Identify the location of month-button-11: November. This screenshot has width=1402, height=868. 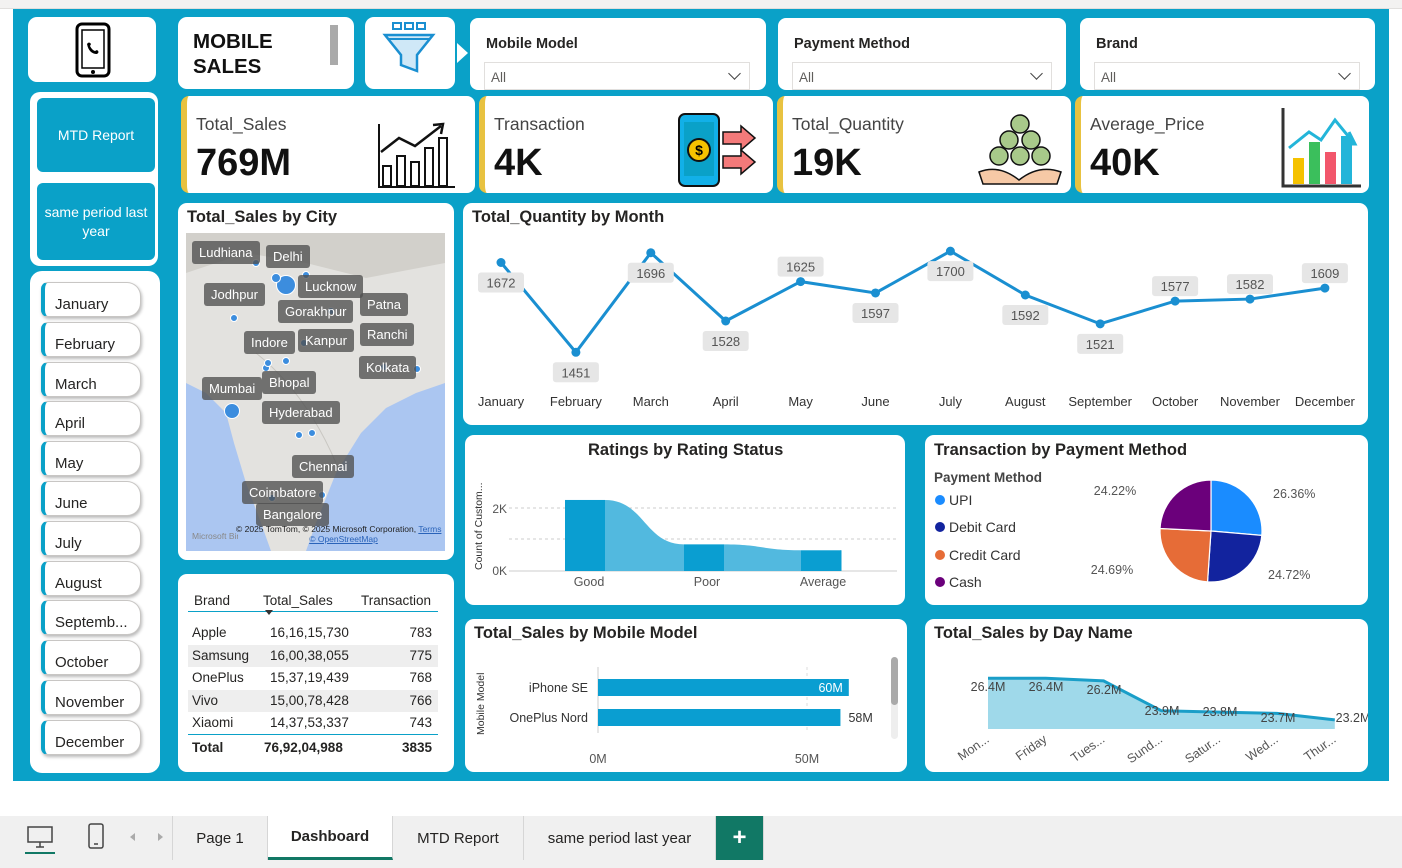
(91, 697).